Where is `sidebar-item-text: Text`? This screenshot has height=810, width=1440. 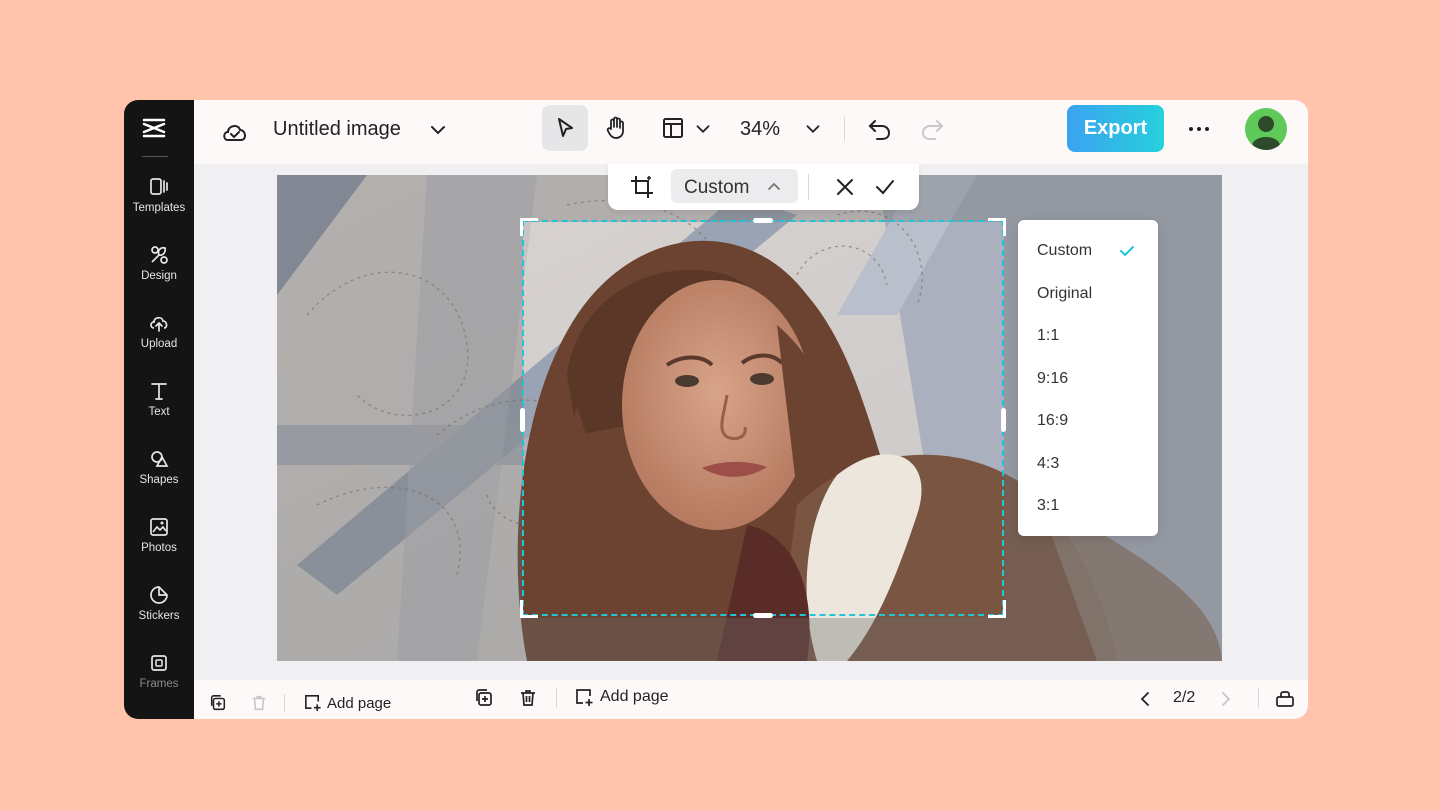
sidebar-item-text: Text is located at coordinates (159, 408).